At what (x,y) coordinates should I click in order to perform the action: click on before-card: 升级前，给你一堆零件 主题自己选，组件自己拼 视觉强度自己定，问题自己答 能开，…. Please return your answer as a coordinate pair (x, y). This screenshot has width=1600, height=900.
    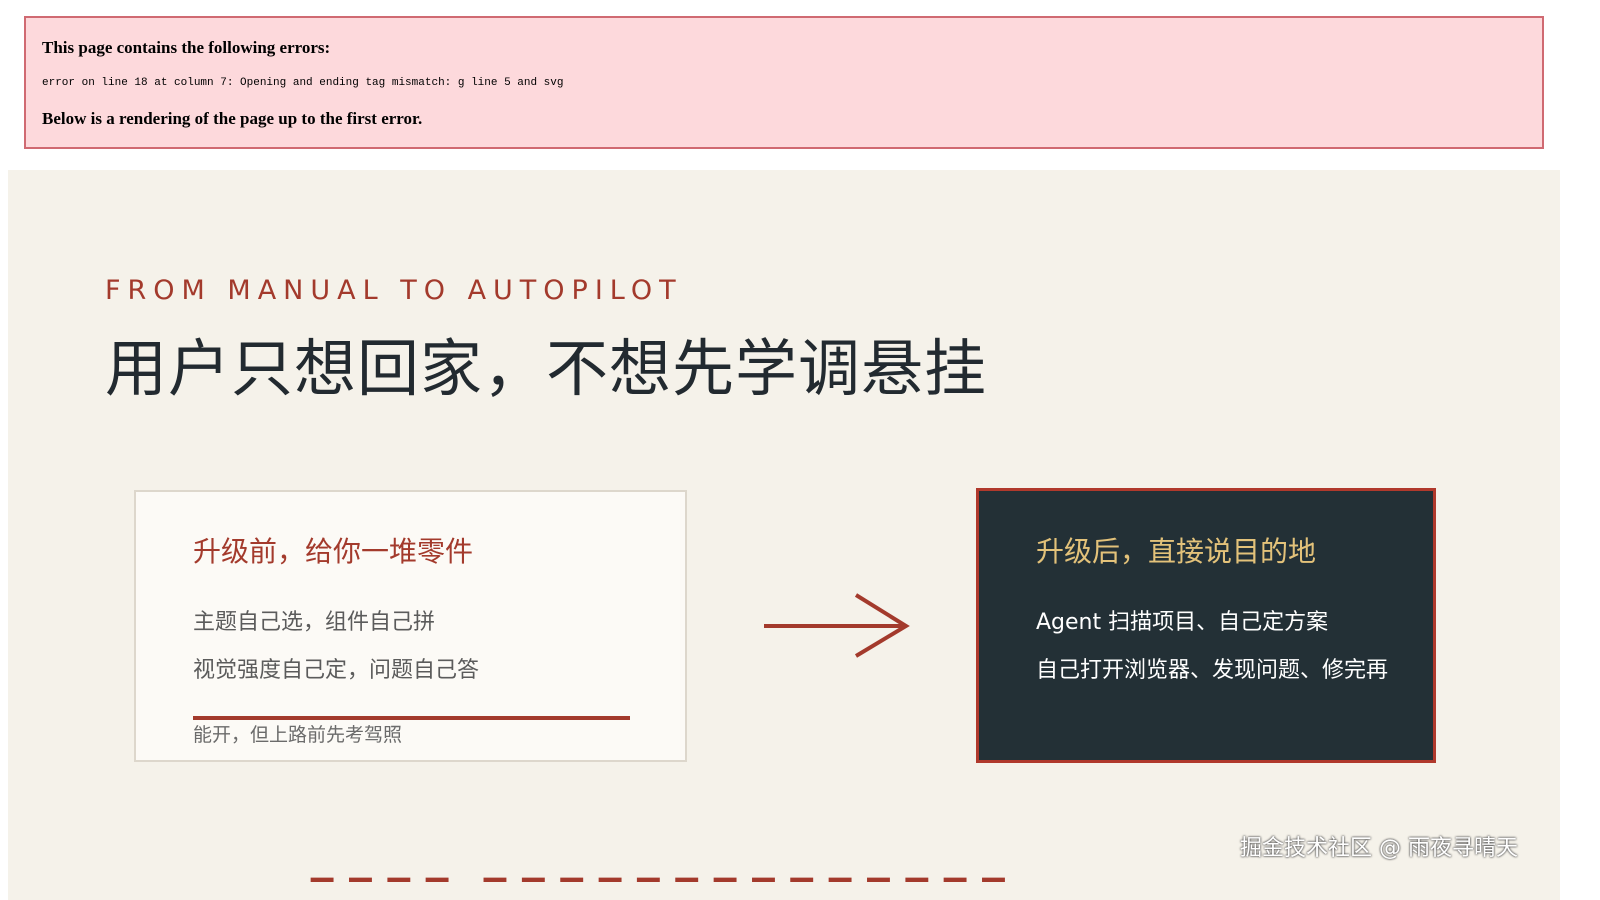
    Looking at the image, I should click on (410, 626).